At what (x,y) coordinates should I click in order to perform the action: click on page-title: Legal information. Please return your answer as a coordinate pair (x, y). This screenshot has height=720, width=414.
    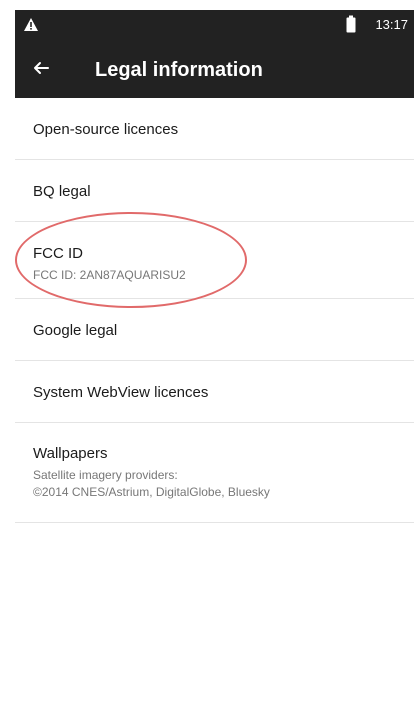
    Looking at the image, I should click on (179, 70).